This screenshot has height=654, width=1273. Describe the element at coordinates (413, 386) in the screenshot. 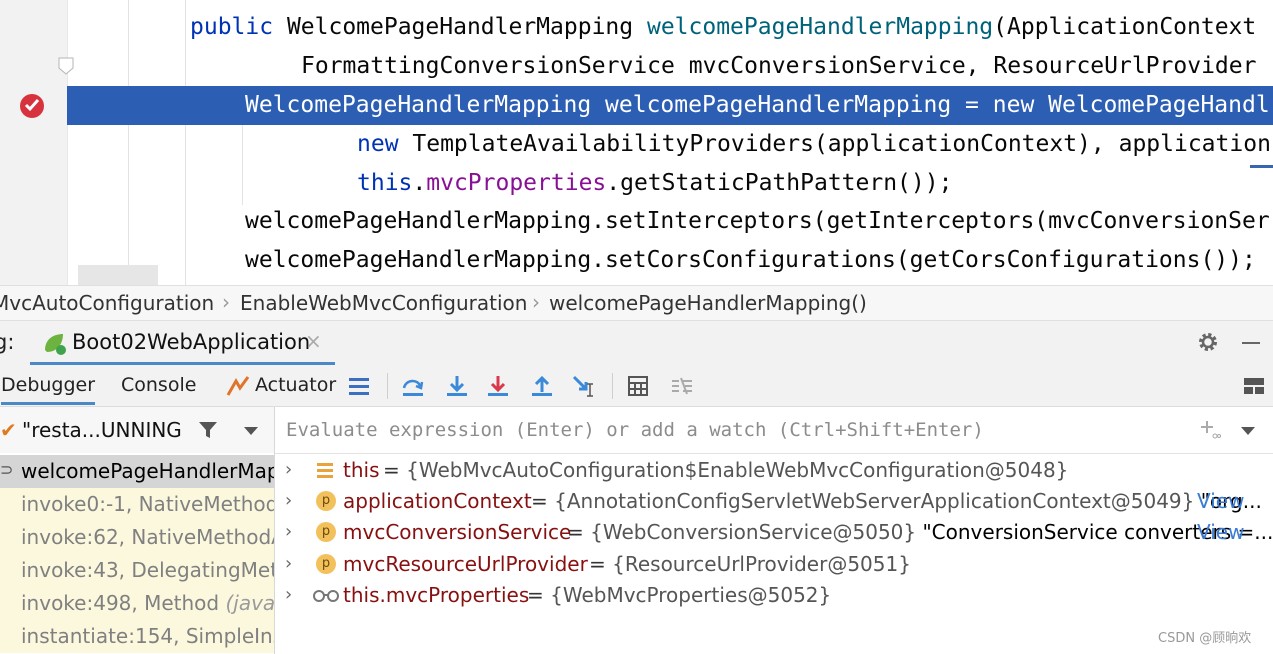

I see `step-over-icon` at that location.